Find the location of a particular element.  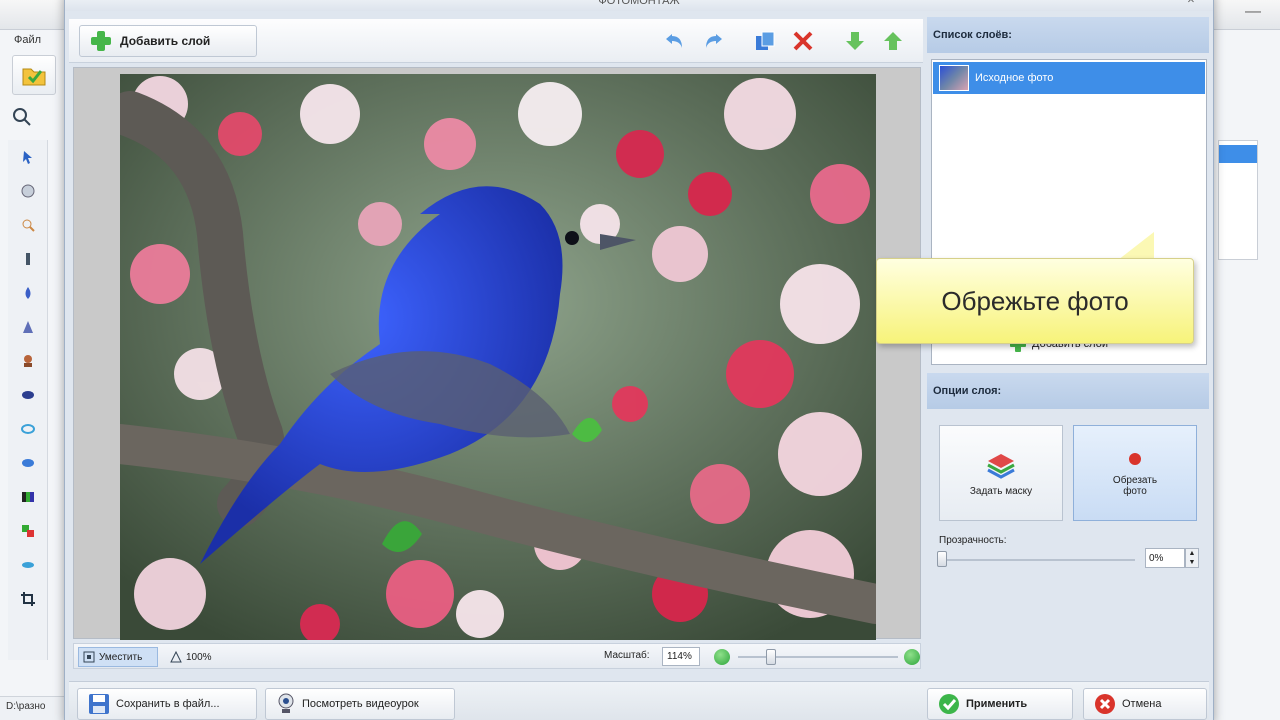

add-layer-button: Добавить слой is located at coordinates (168, 41).